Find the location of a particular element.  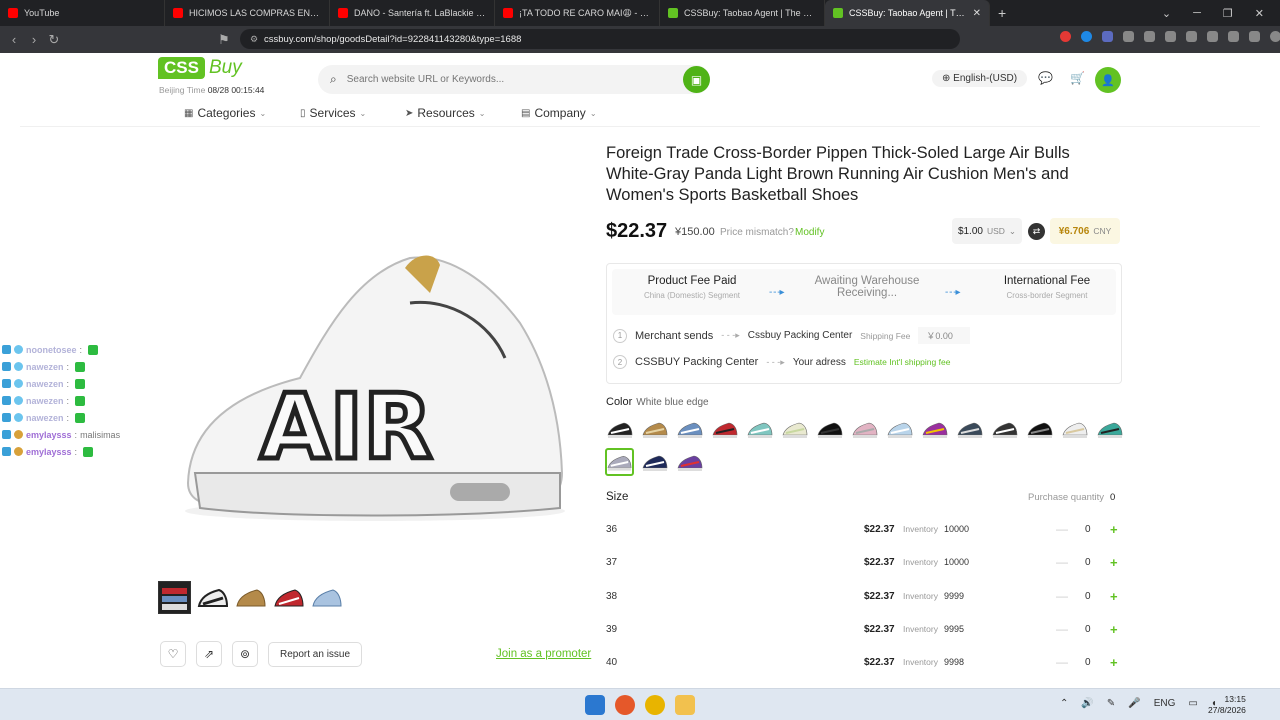

mic-icon: 🎤 is located at coordinates (1134, 703).